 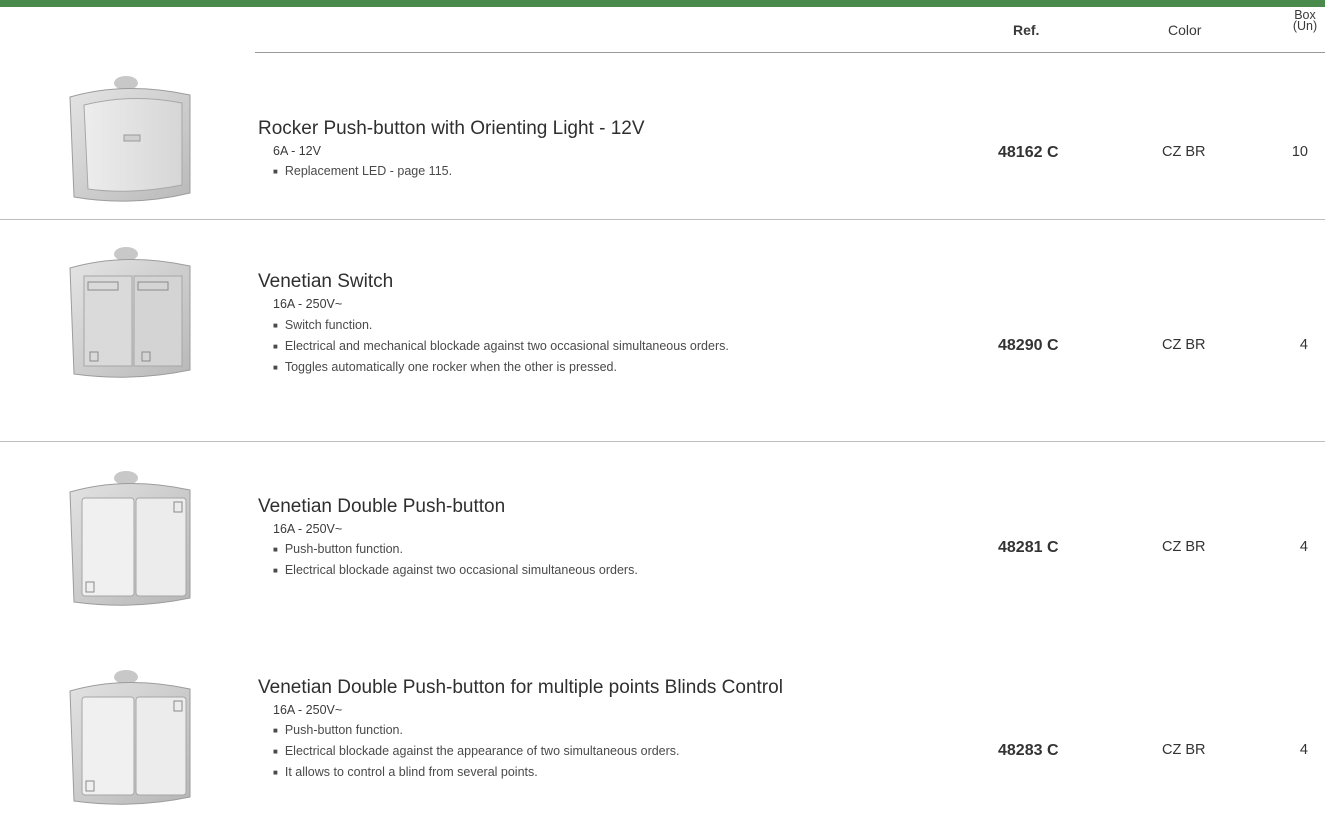 I want to click on product-ref: 48290 C, so click(x=1028, y=345).